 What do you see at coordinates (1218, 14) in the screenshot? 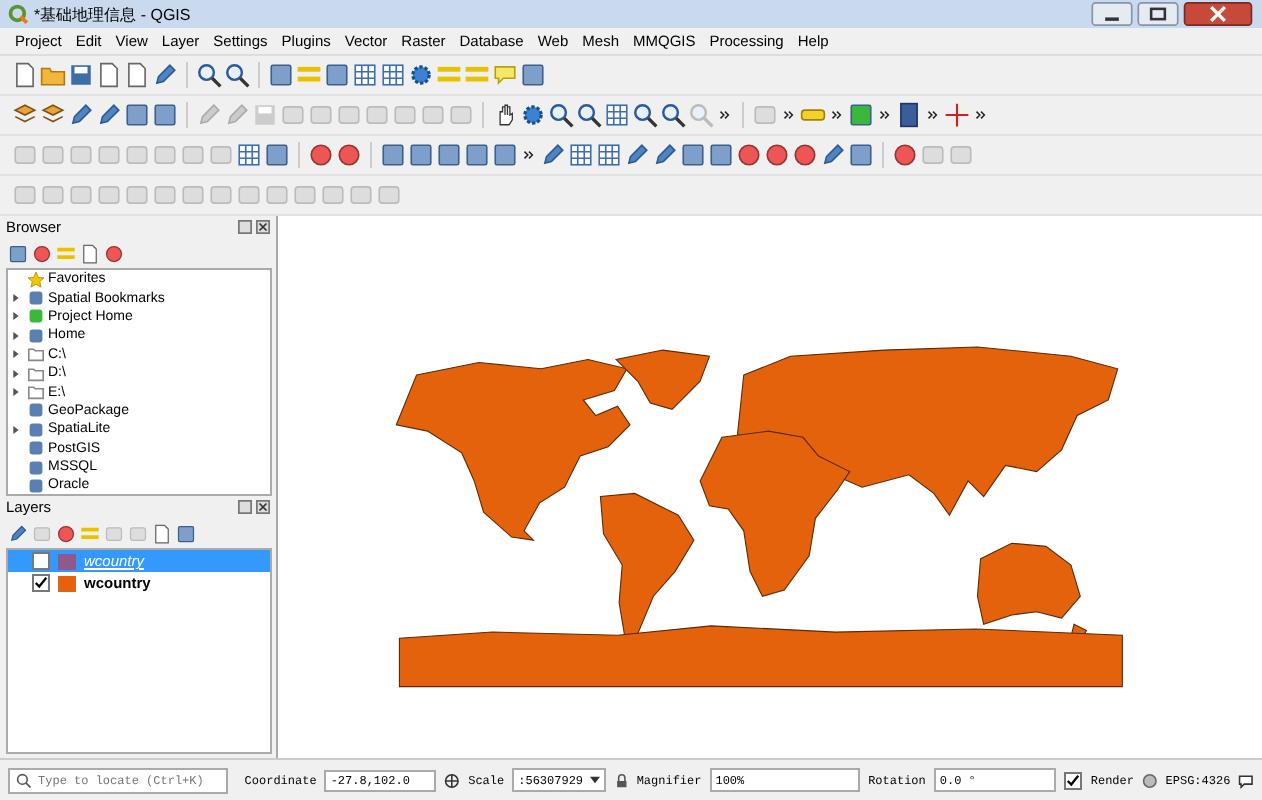
I see `close-button` at bounding box center [1218, 14].